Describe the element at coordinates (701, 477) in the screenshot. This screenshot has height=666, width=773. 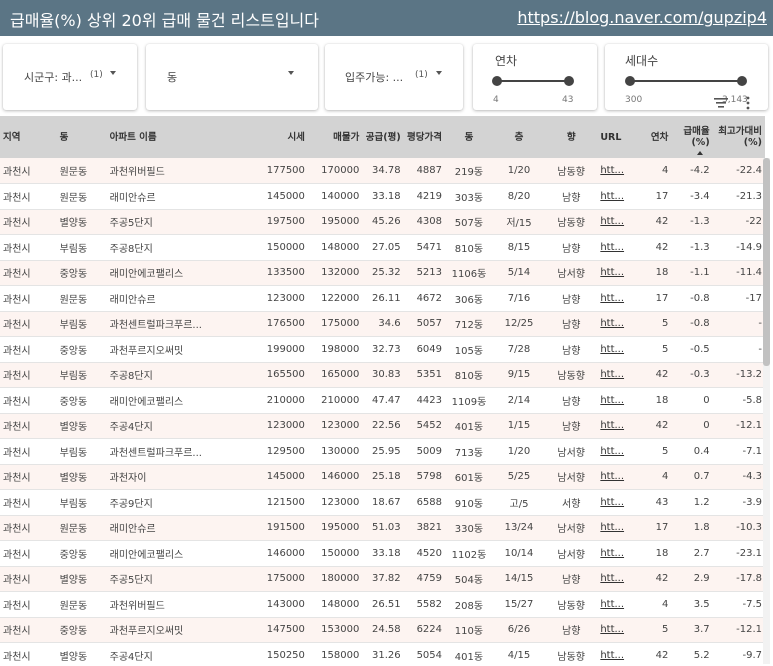
I see `cell-urgent-rate: 0.7` at that location.